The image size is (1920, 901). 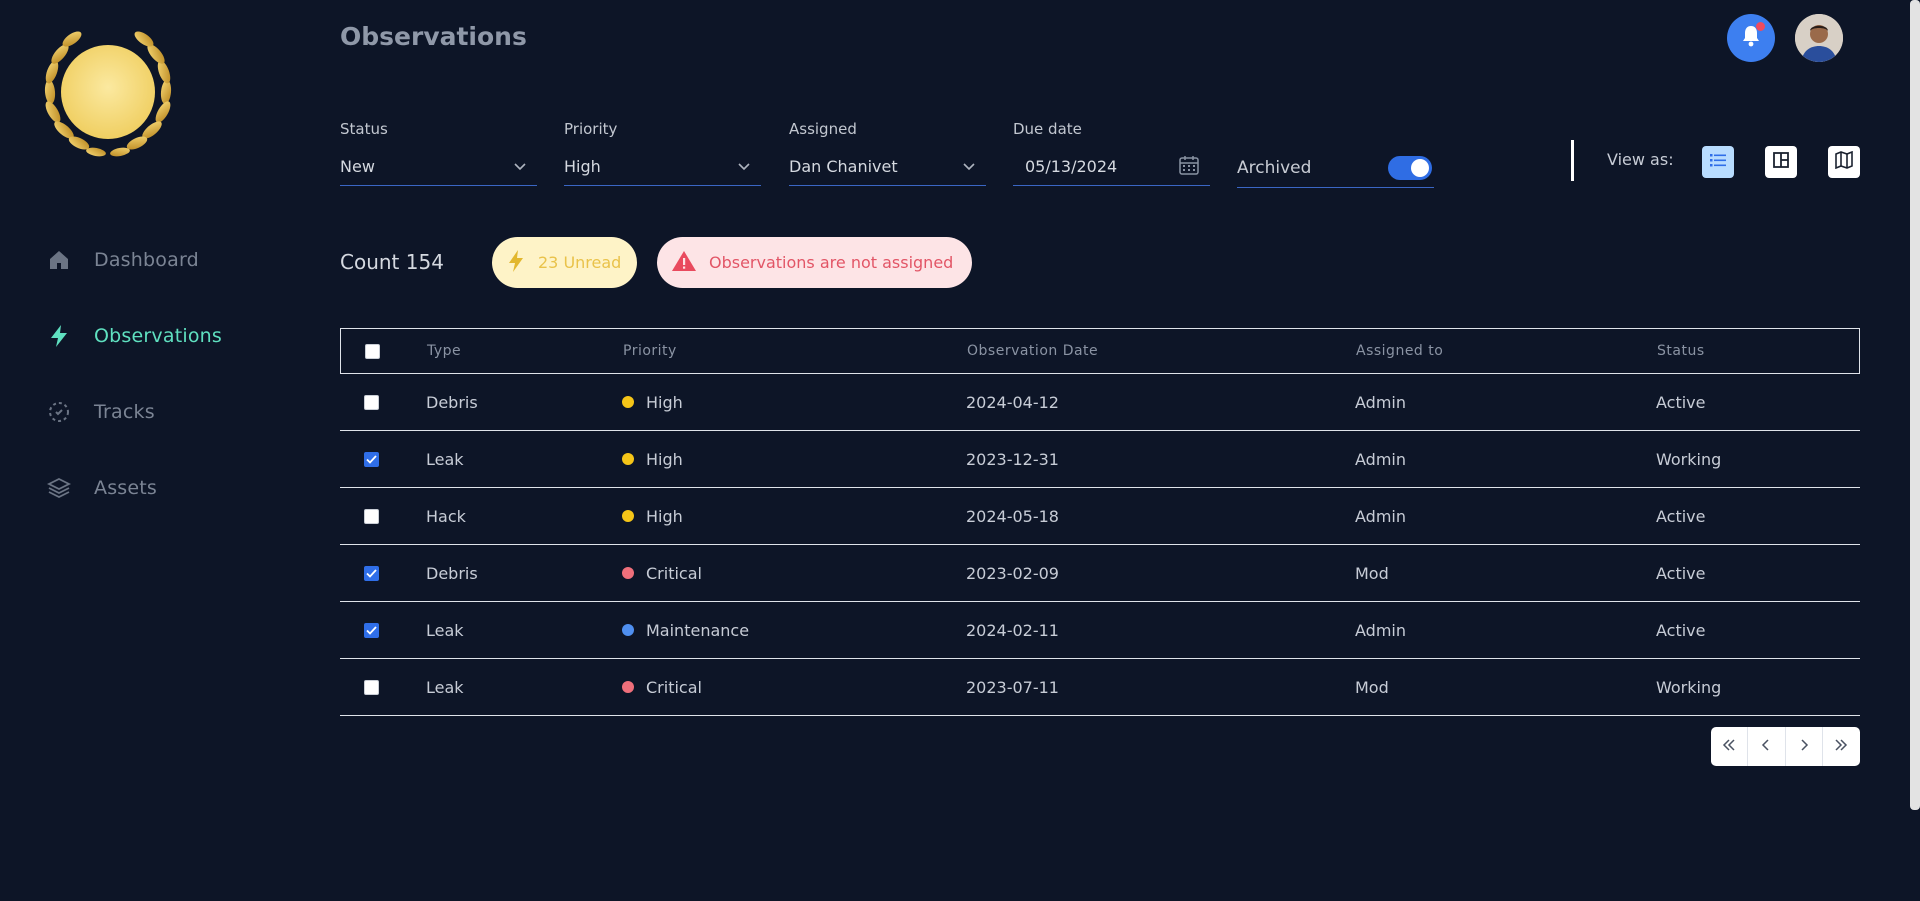 What do you see at coordinates (1751, 38) in the screenshot?
I see `notifications-button` at bounding box center [1751, 38].